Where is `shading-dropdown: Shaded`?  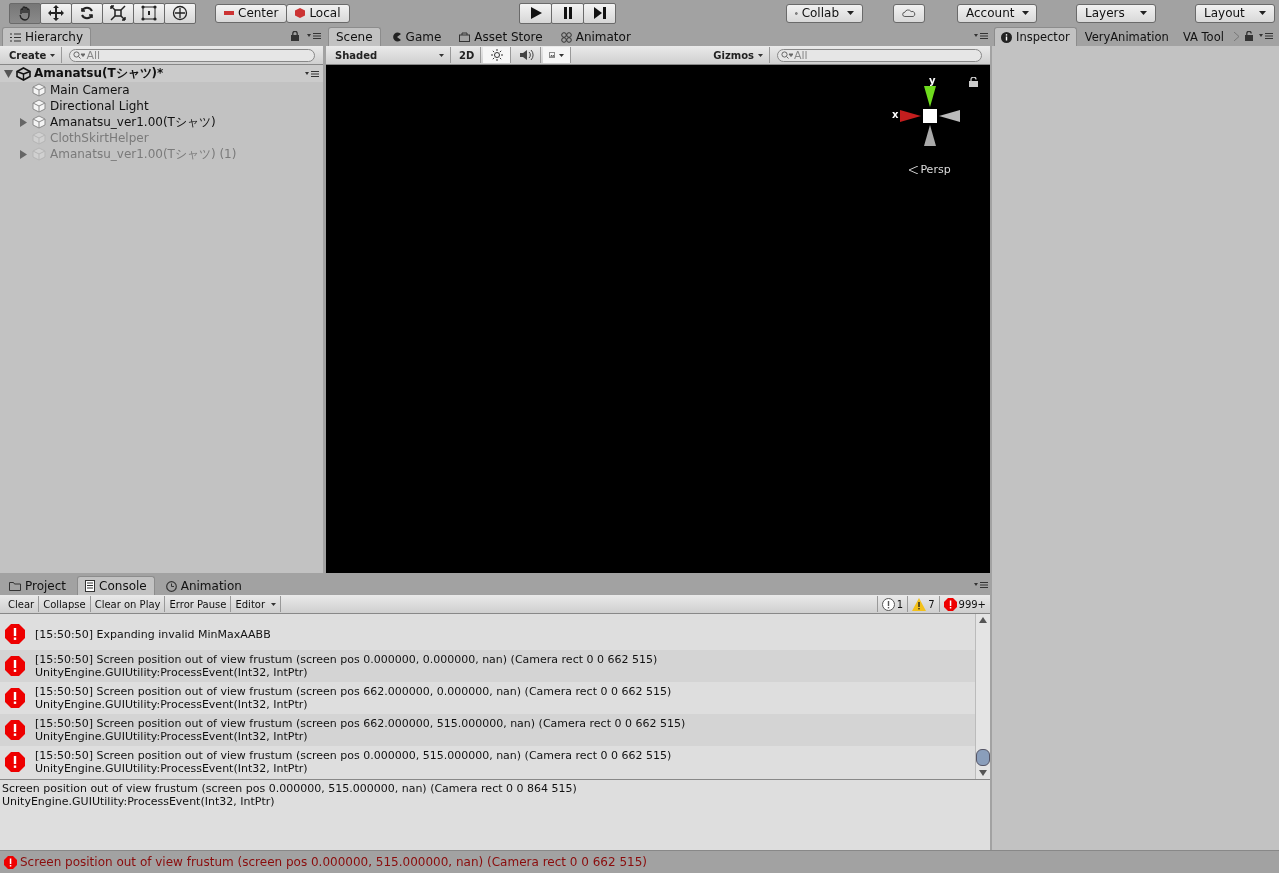
shading-dropdown: Shaded is located at coordinates (390, 55).